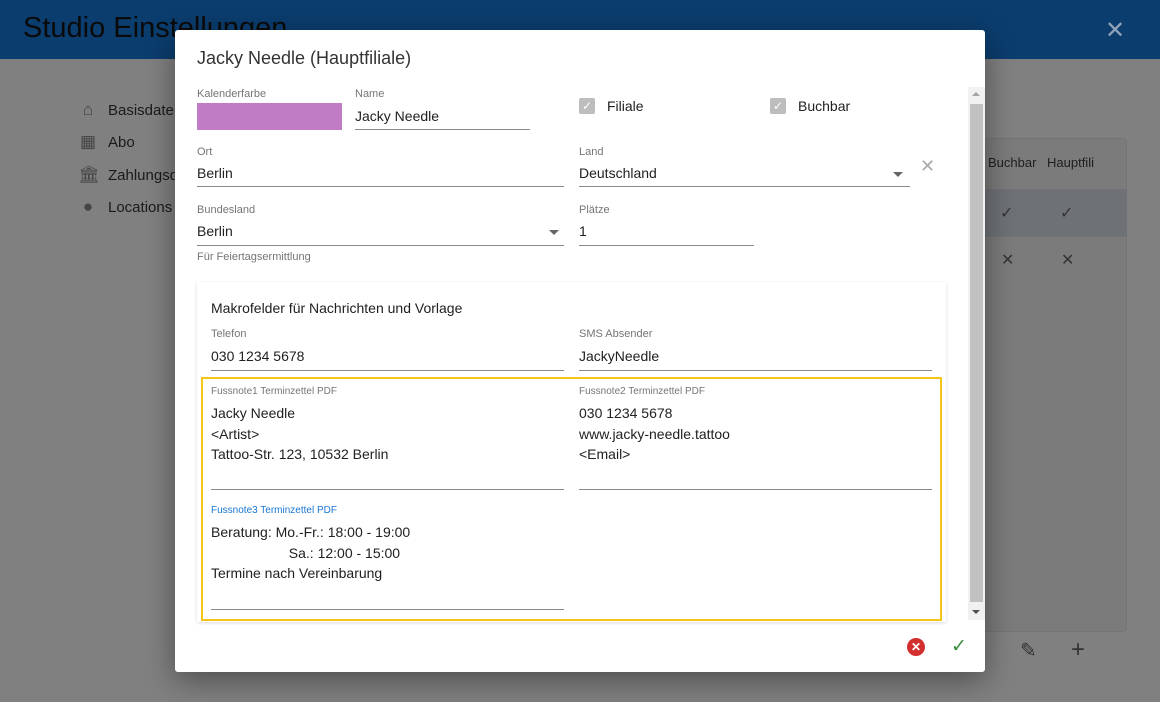 Image resolution: width=1160 pixels, height=702 pixels. I want to click on sidebar-item-zahlungsdaten: 🏛 Zahlungsd, so click(128, 175).